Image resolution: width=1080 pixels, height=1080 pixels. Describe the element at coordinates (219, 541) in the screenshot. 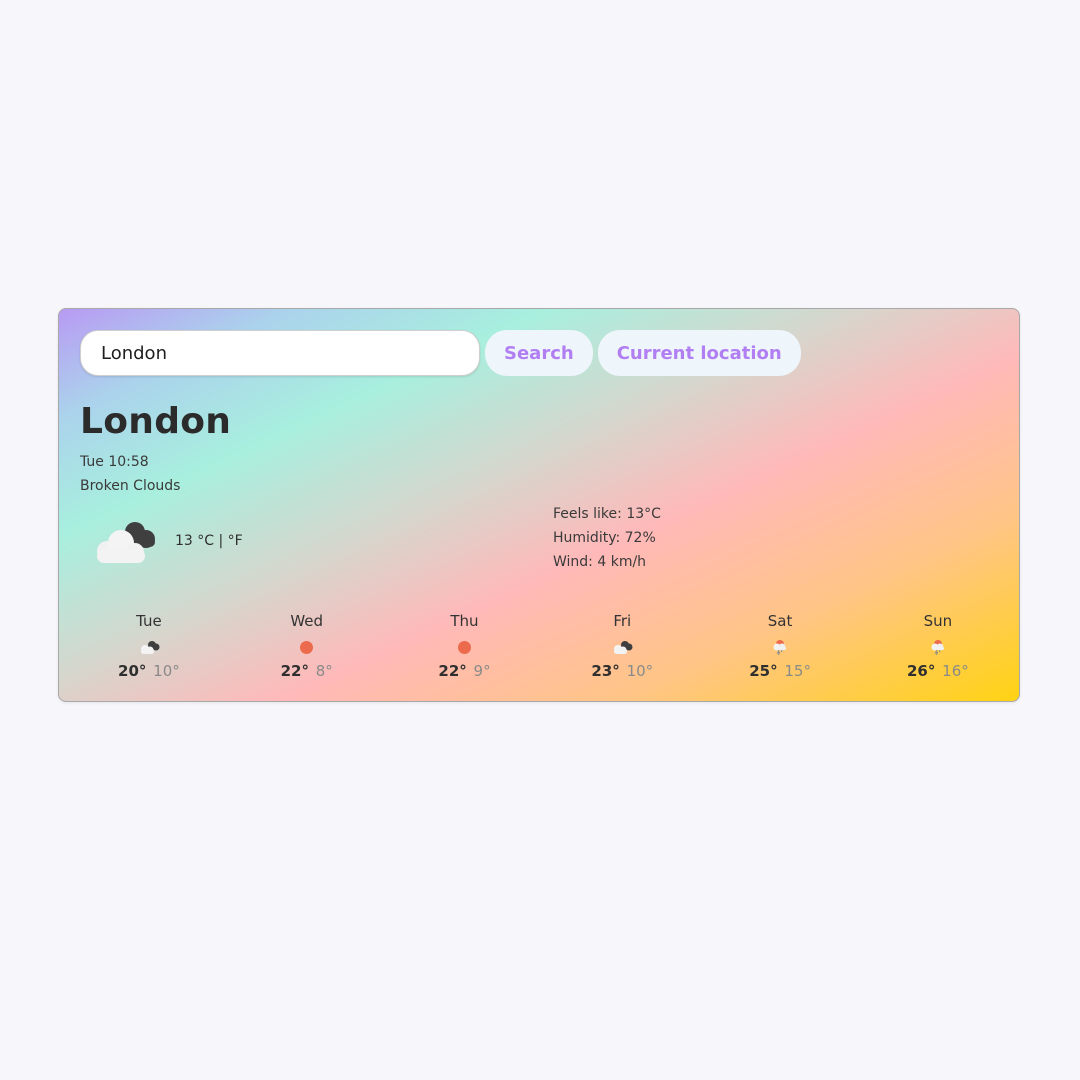

I see `temperature-units-toggle: °C | °F` at that location.